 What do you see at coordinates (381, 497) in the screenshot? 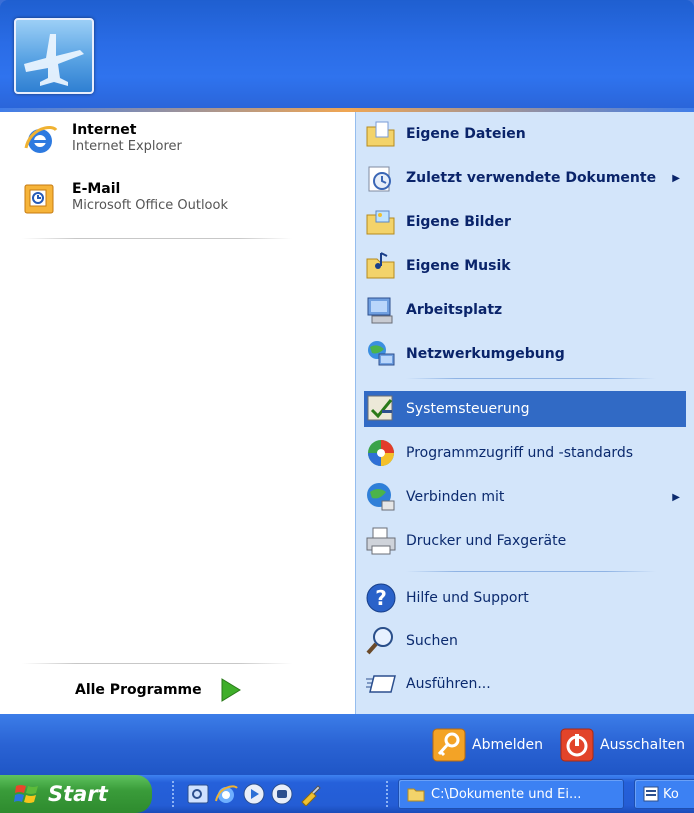
I see `connect-icon` at bounding box center [381, 497].